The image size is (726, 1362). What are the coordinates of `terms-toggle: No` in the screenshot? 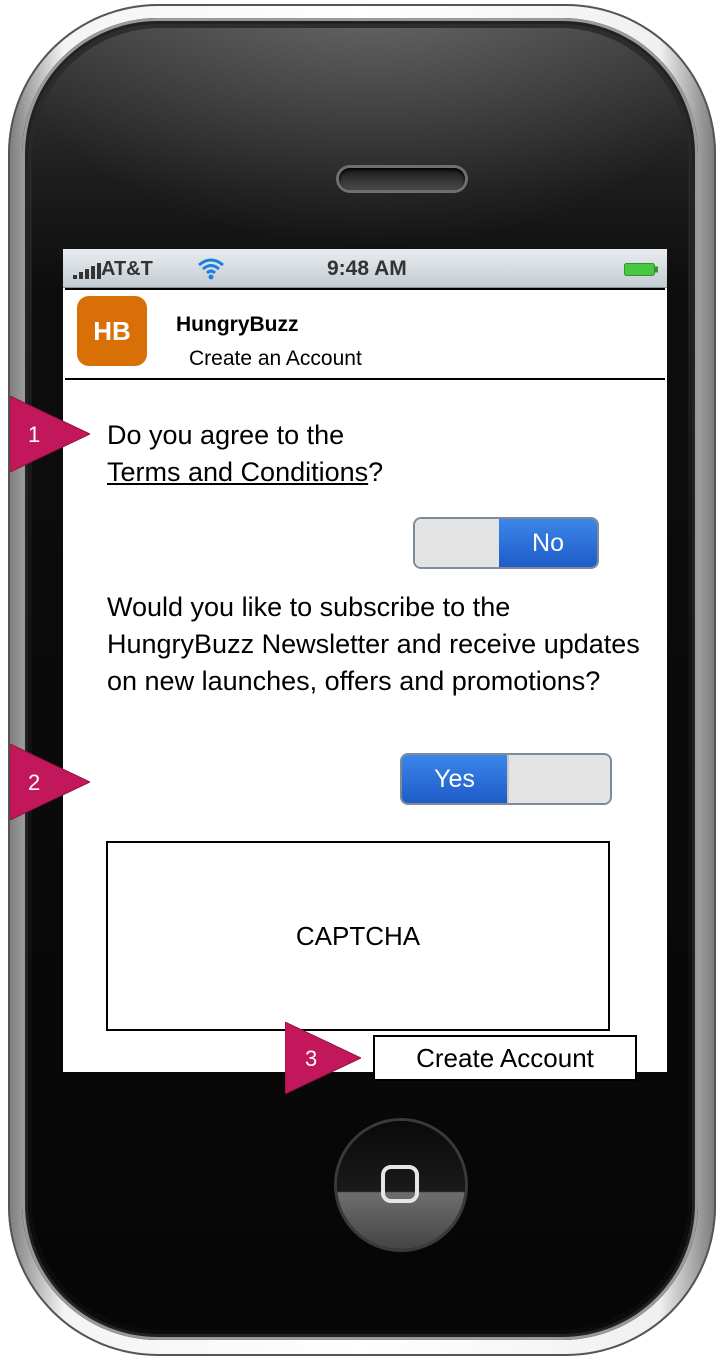 It's located at (506, 543).